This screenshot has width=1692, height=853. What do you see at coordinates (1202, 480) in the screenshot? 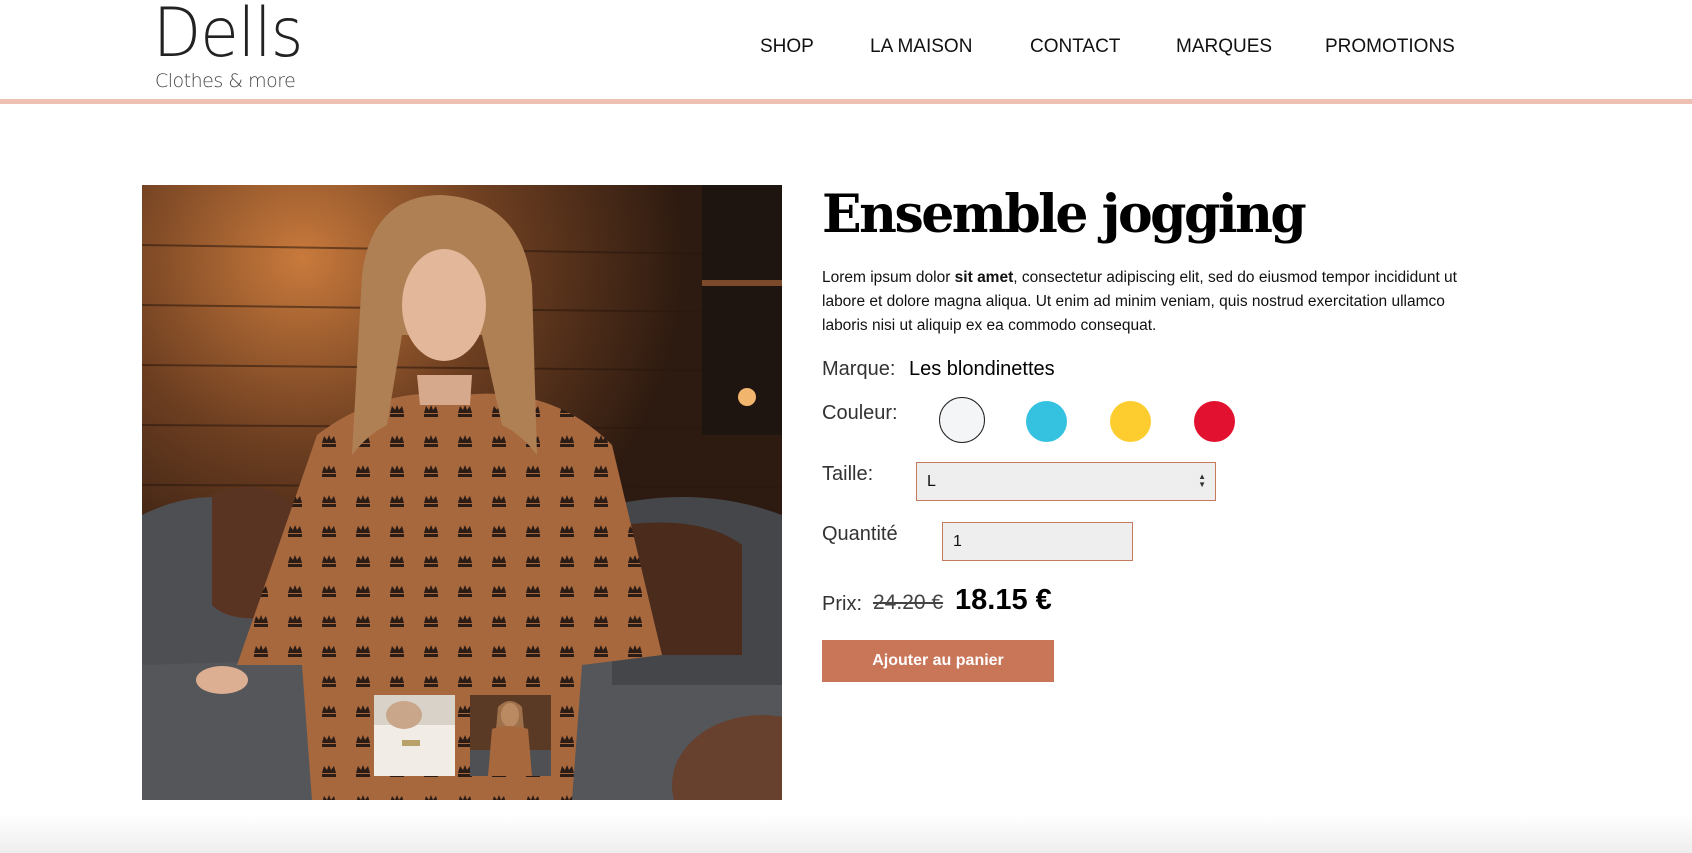
I see `select-arrows-icon: ▲ ▼` at bounding box center [1202, 480].